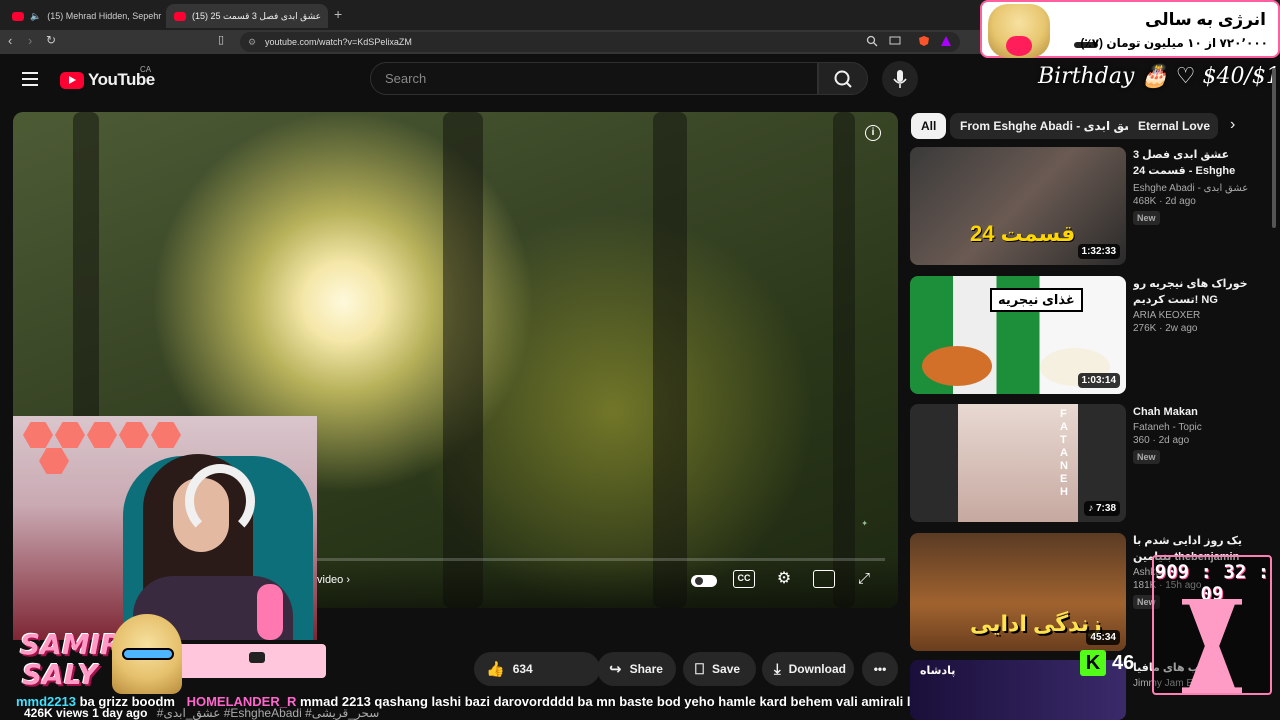  Describe the element at coordinates (1232, 125) in the screenshot. I see `chevron-right-icon: ›` at that location.